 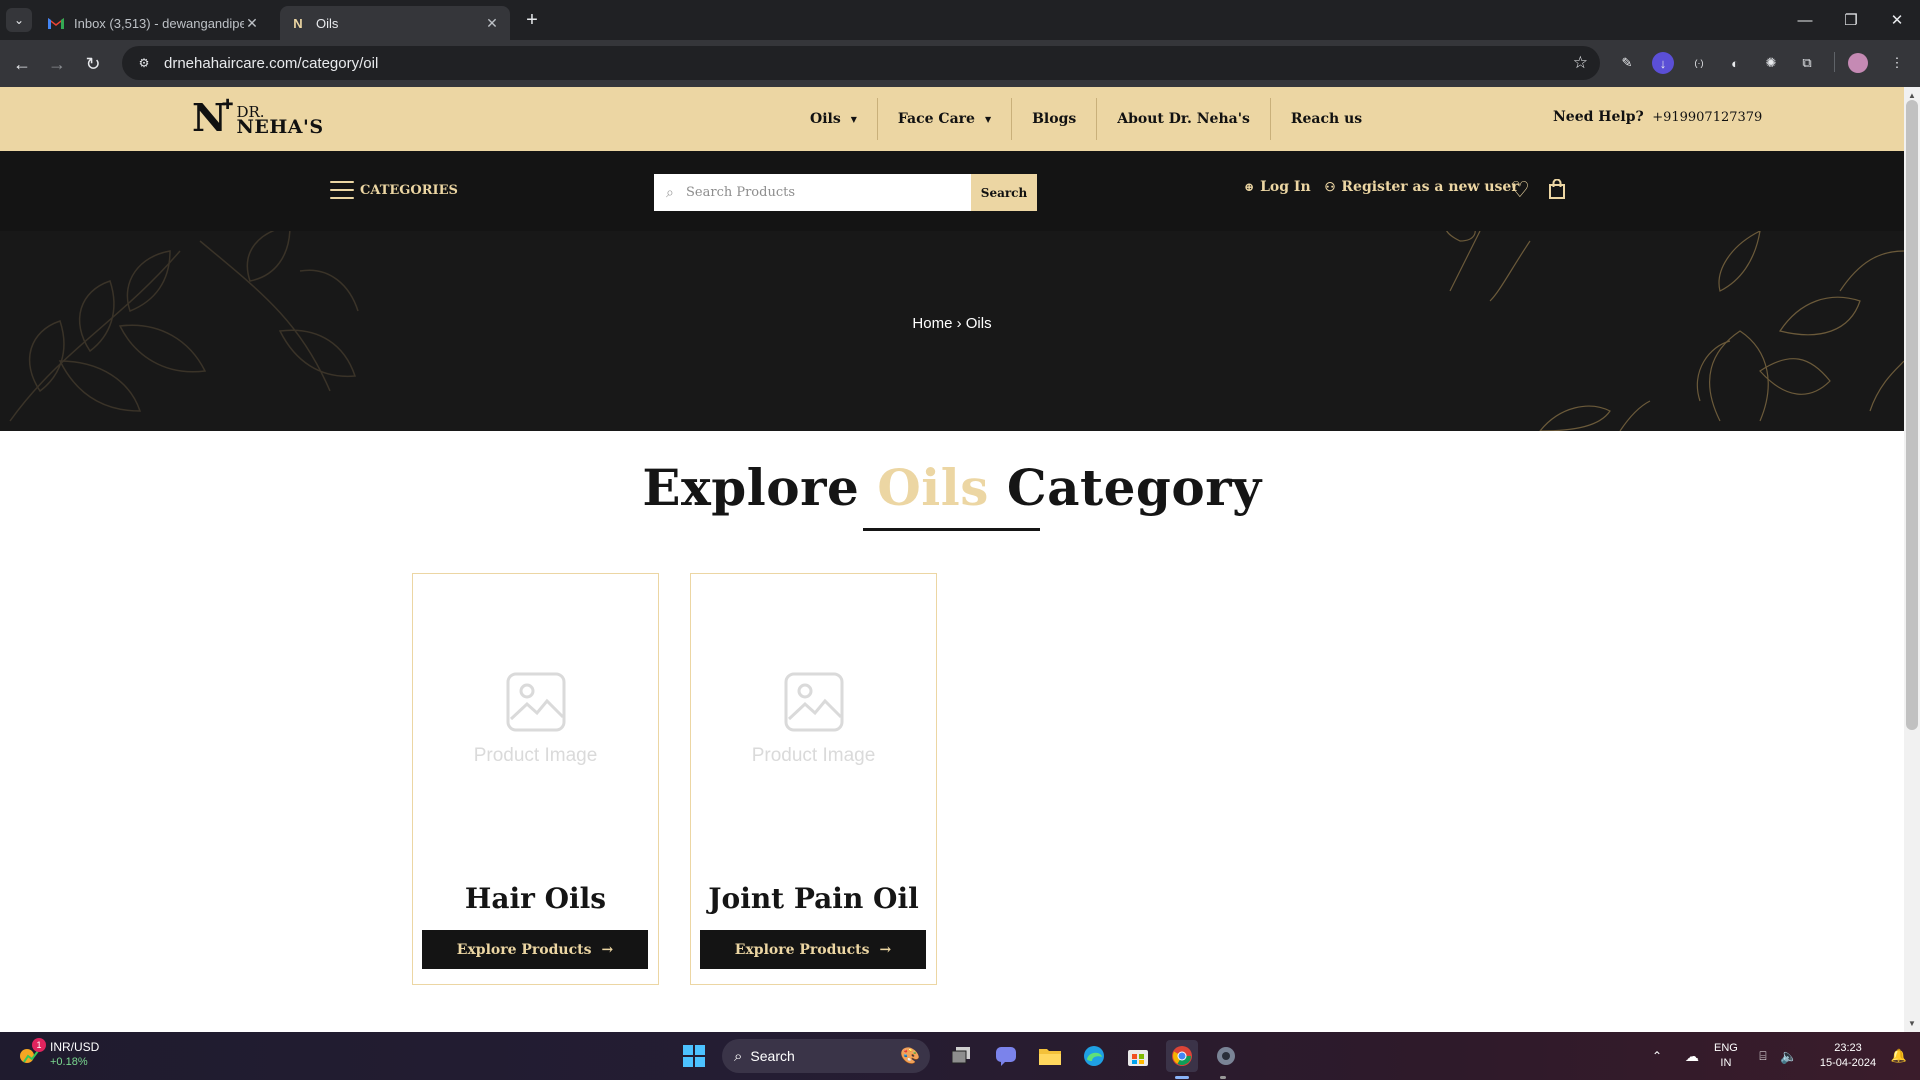 I want to click on back-icon: ←, so click(x=22, y=64).